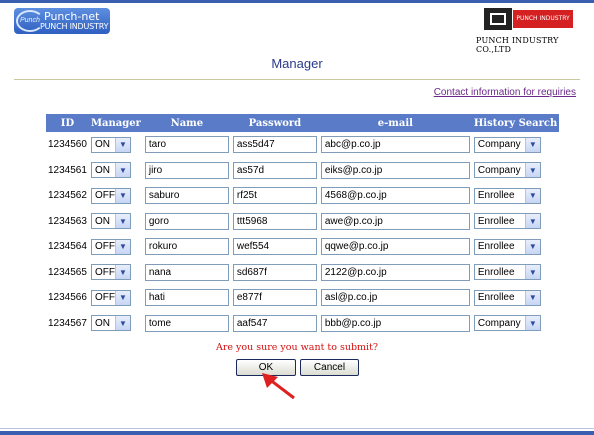 This screenshot has height=435, width=594. What do you see at coordinates (186, 323) in the screenshot?
I see `name-input: tome` at bounding box center [186, 323].